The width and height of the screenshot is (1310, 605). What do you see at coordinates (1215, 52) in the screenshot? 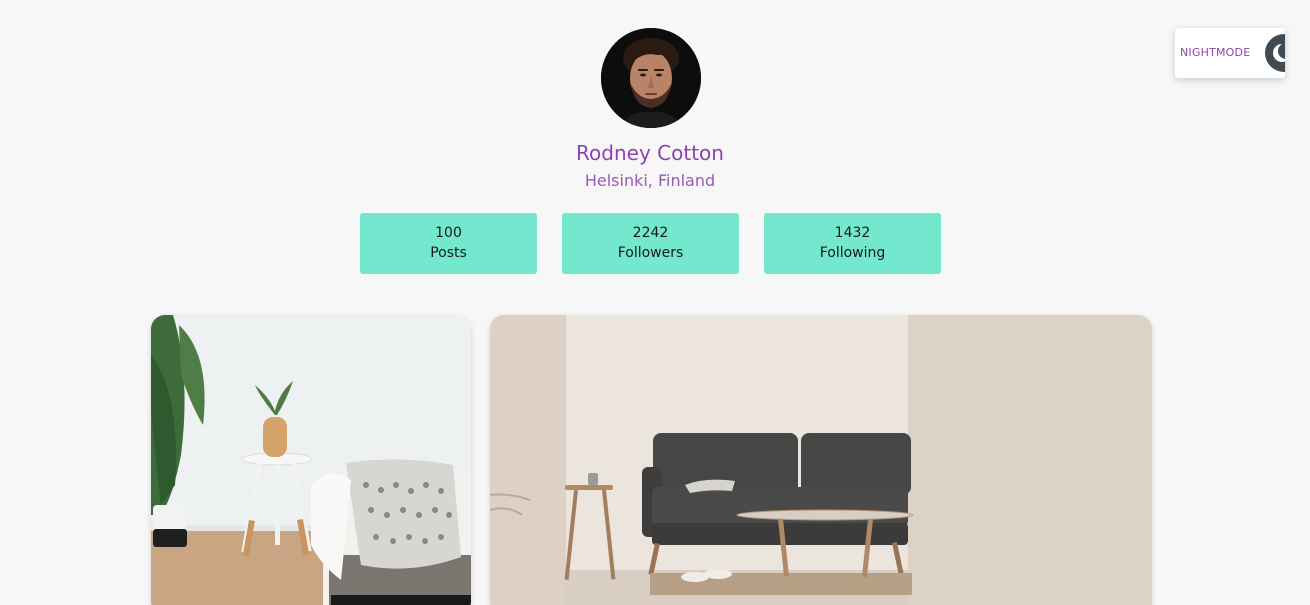
I see `nightmode-label: NIGHTMODE` at bounding box center [1215, 52].